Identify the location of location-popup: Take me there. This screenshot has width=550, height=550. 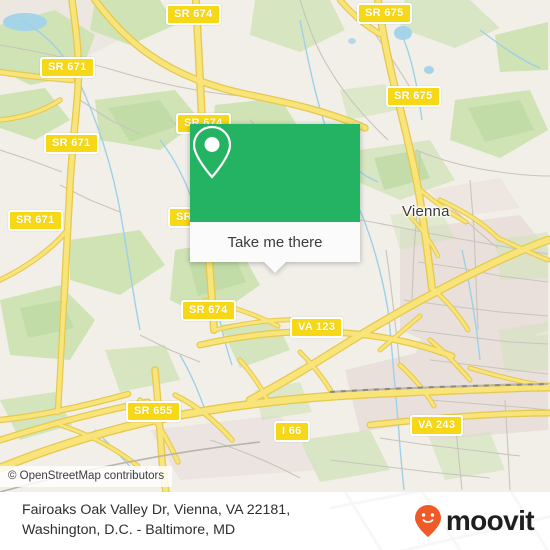
(275, 198).